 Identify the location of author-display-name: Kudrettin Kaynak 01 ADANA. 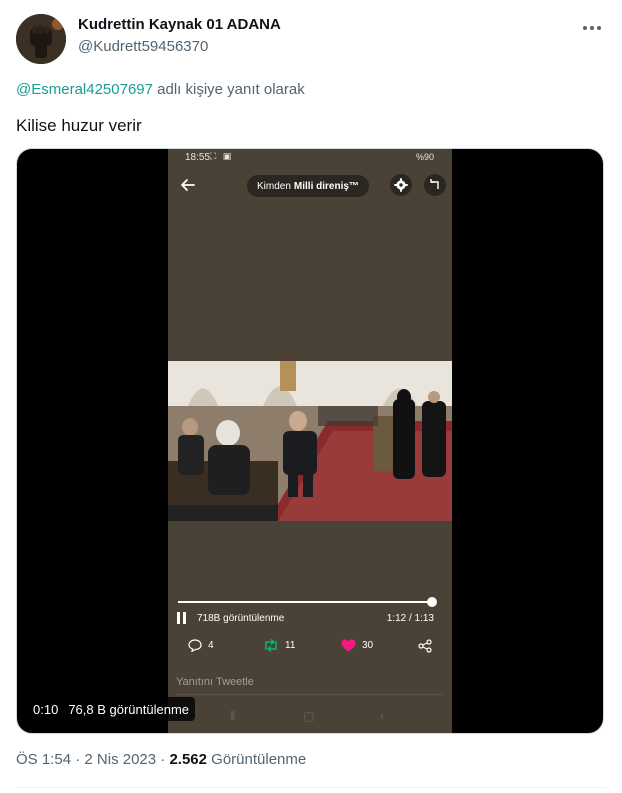
(179, 24).